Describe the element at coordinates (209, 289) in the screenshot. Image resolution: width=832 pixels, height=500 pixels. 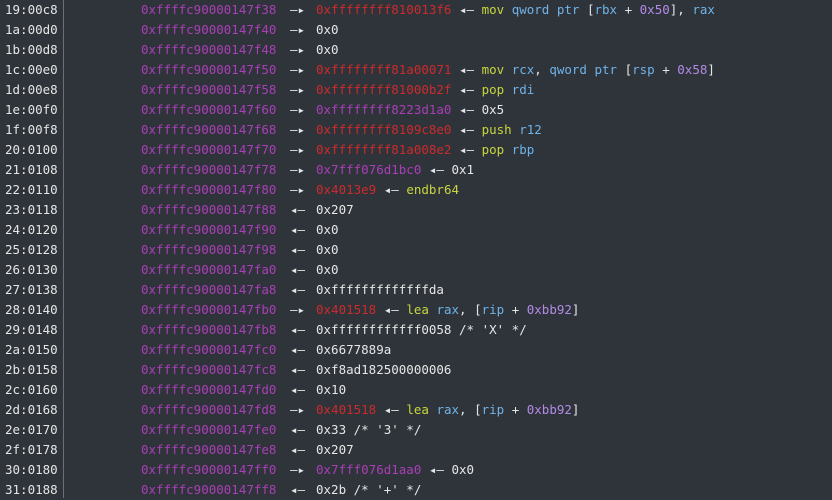
I see `stack-address: 0xffffc90000147fa8` at that location.